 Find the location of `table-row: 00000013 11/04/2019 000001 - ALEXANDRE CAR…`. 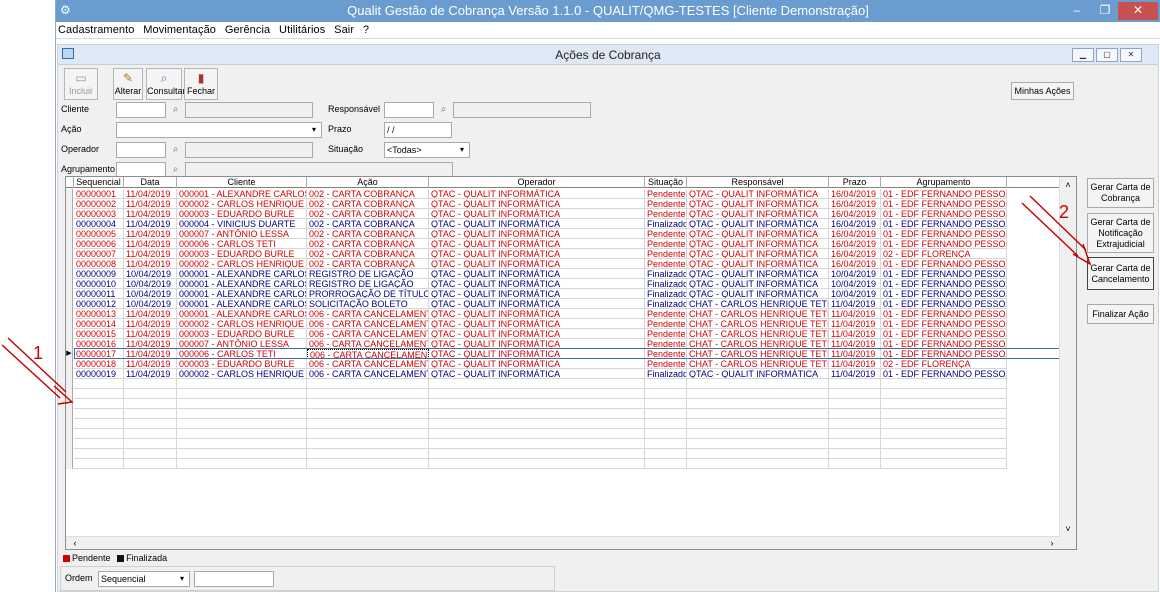

table-row: 00000013 11/04/2019 000001 - ALEXANDRE CAR… is located at coordinates (571, 314).